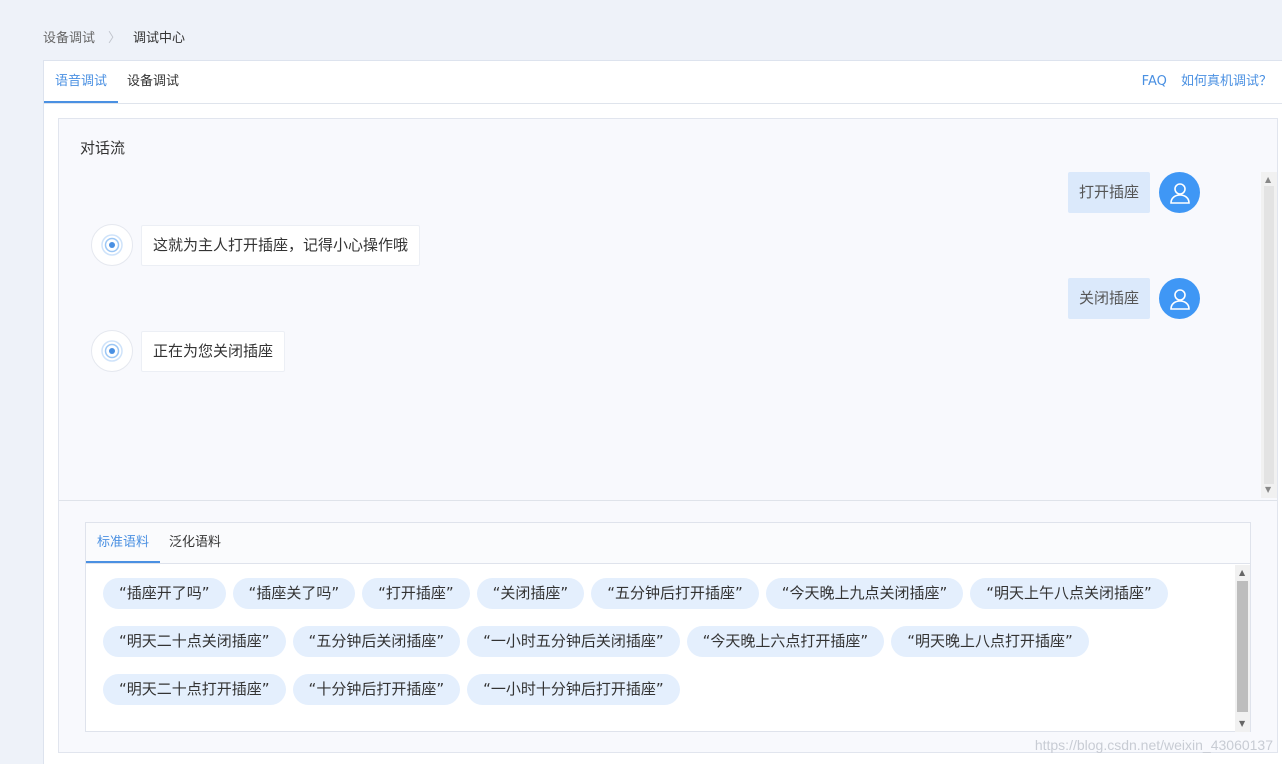 This screenshot has height=764, width=1282. Describe the element at coordinates (1069, 593) in the screenshot. I see `corpus-chip: “明天上午八点关闭插座”` at that location.